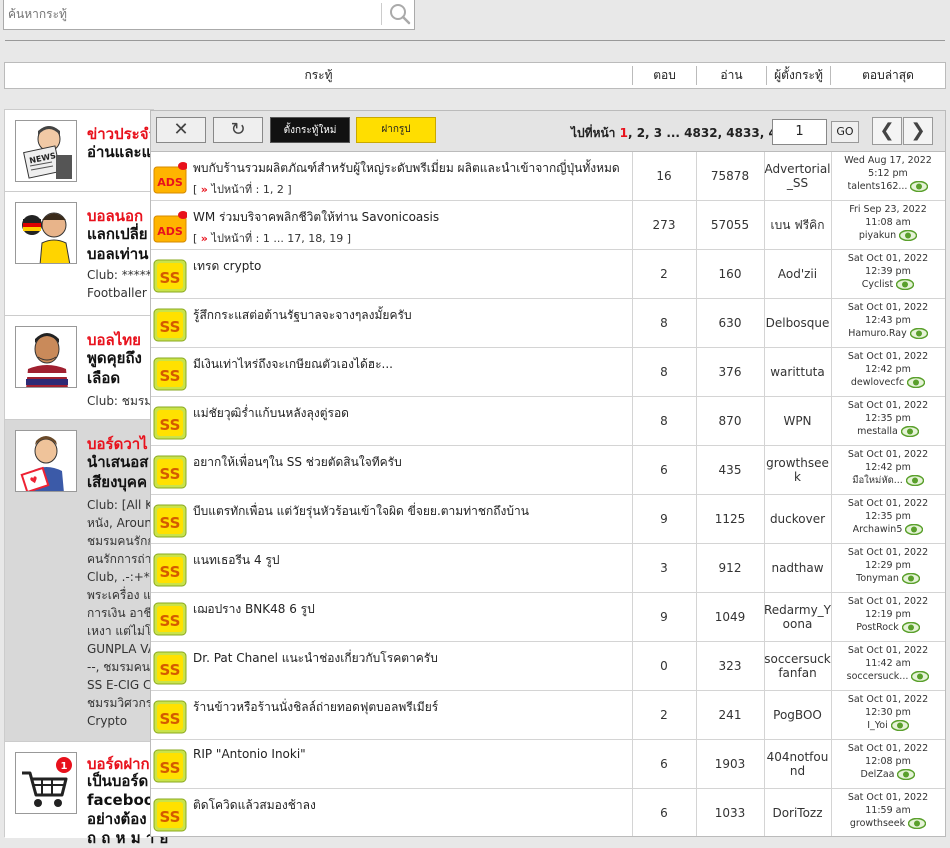 The height and width of the screenshot is (848, 950). What do you see at coordinates (797, 372) in the screenshot?
I see `topic-author: warittuta` at bounding box center [797, 372].